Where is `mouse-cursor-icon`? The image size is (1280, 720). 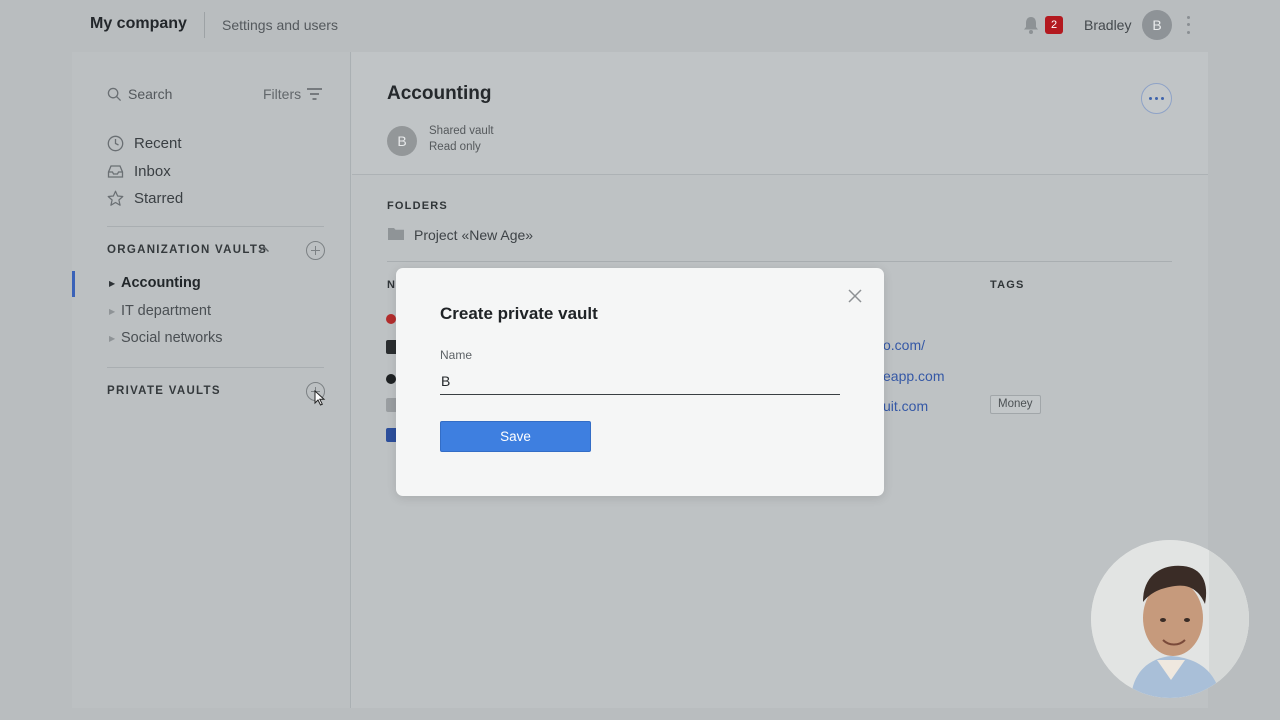 mouse-cursor-icon is located at coordinates (320, 398).